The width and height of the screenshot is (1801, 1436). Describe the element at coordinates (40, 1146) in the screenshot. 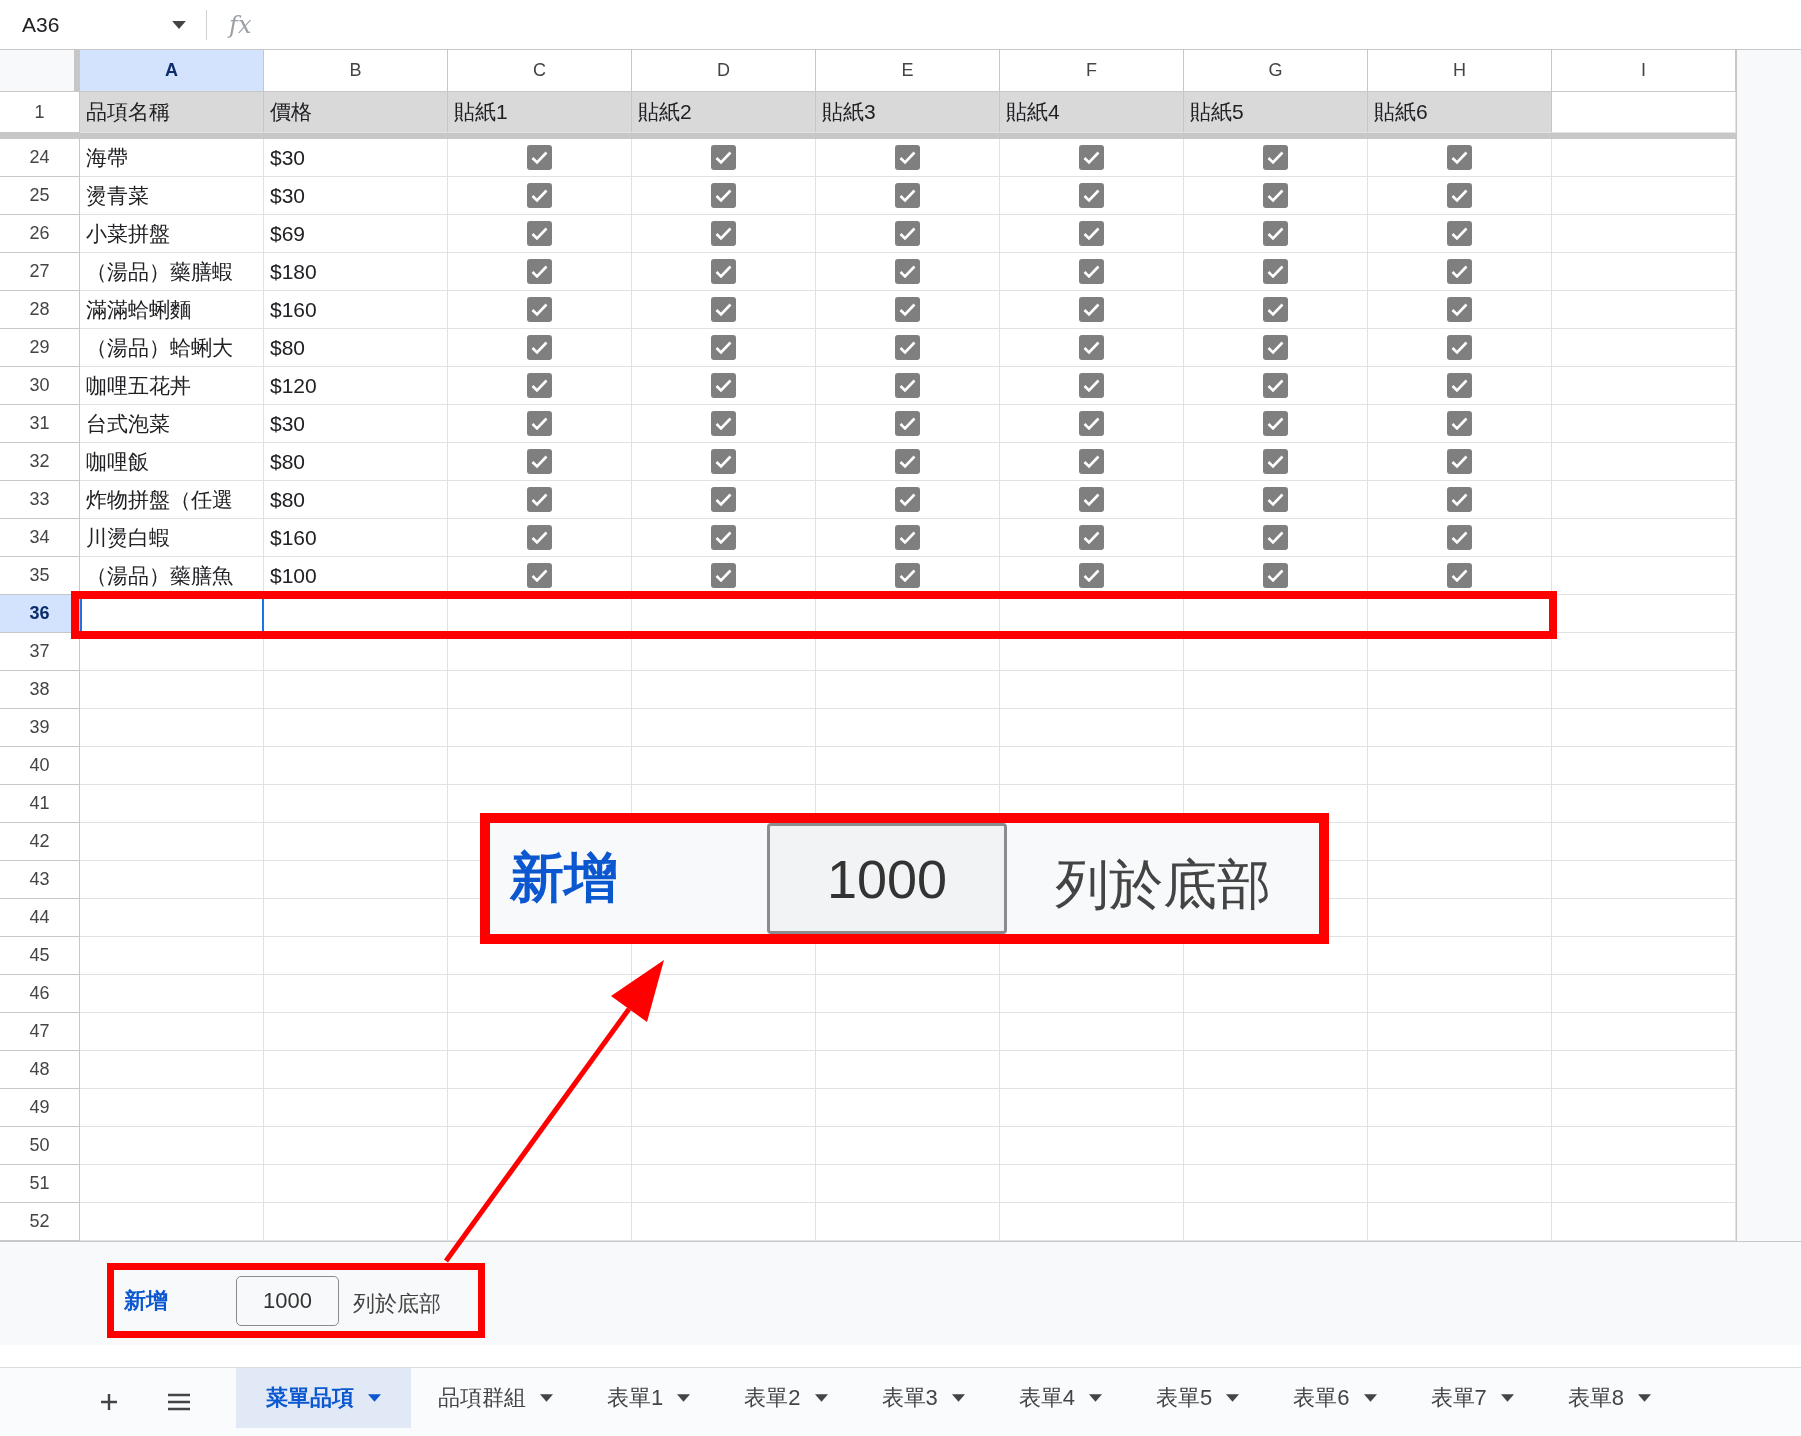

I see `row-header: 50` at that location.